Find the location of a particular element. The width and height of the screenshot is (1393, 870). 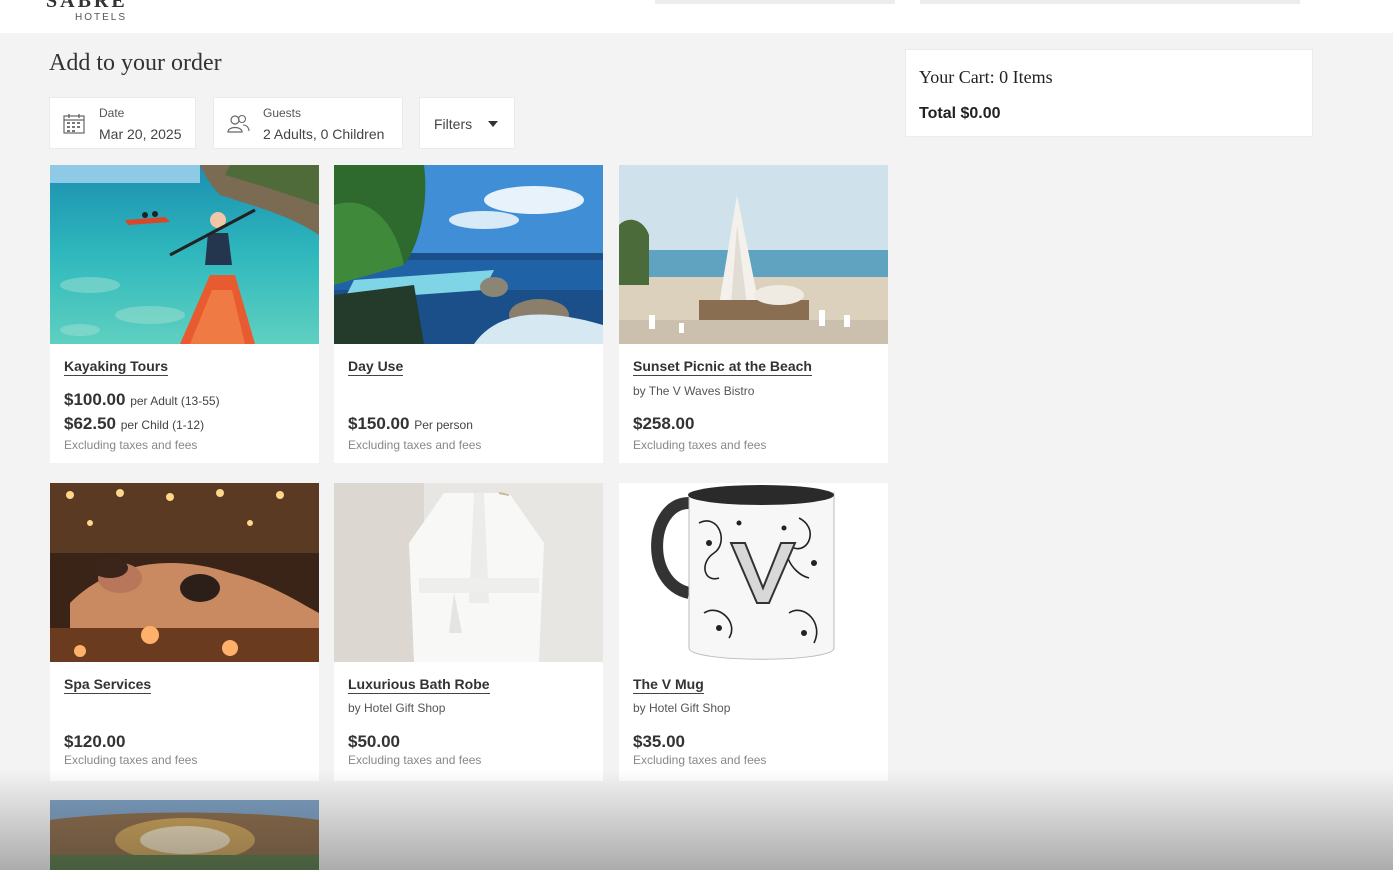

date-value: Mar 20, 2025 is located at coordinates (140, 134).